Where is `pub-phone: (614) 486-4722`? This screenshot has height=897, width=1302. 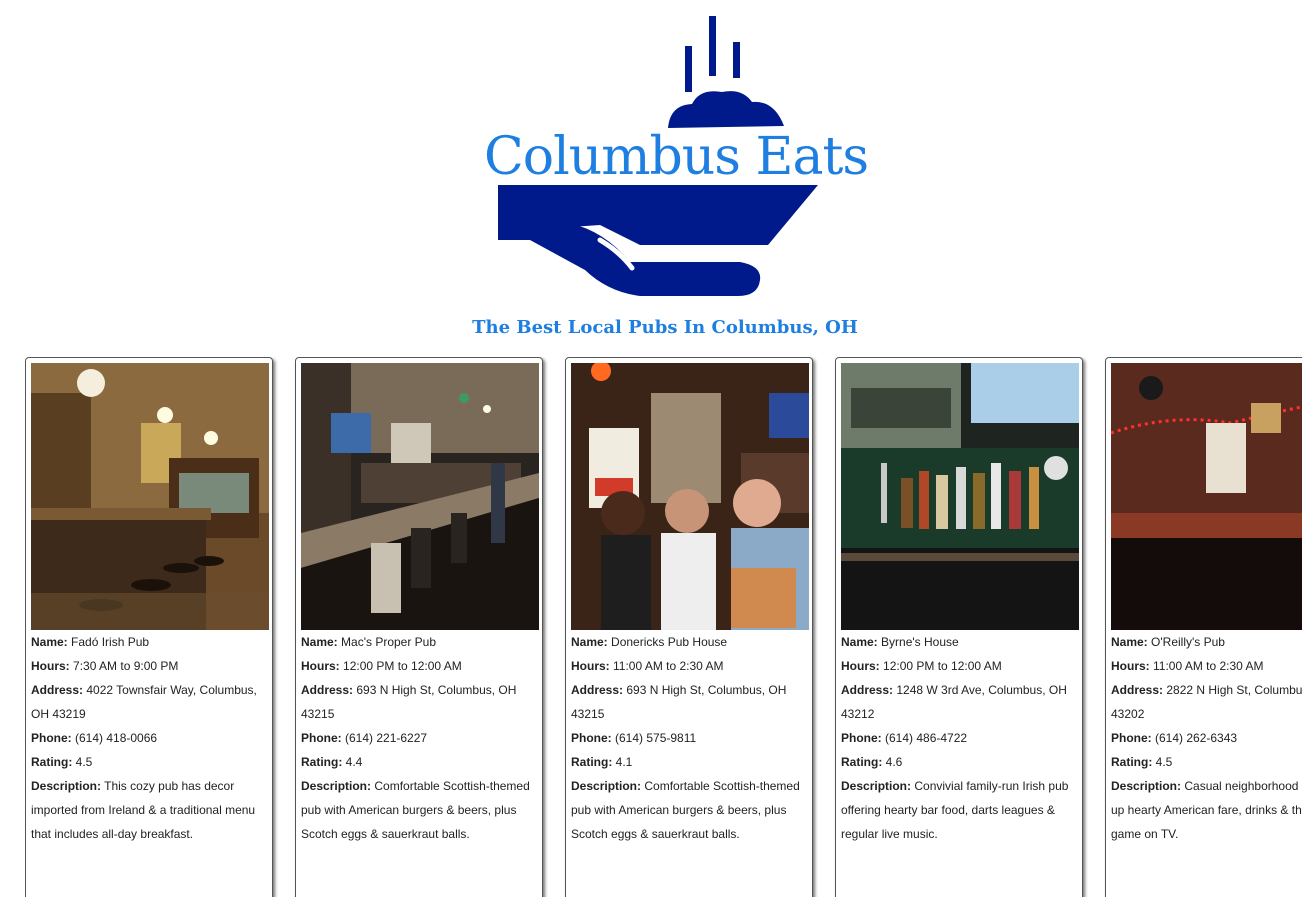 pub-phone: (614) 486-4722 is located at coordinates (926, 738).